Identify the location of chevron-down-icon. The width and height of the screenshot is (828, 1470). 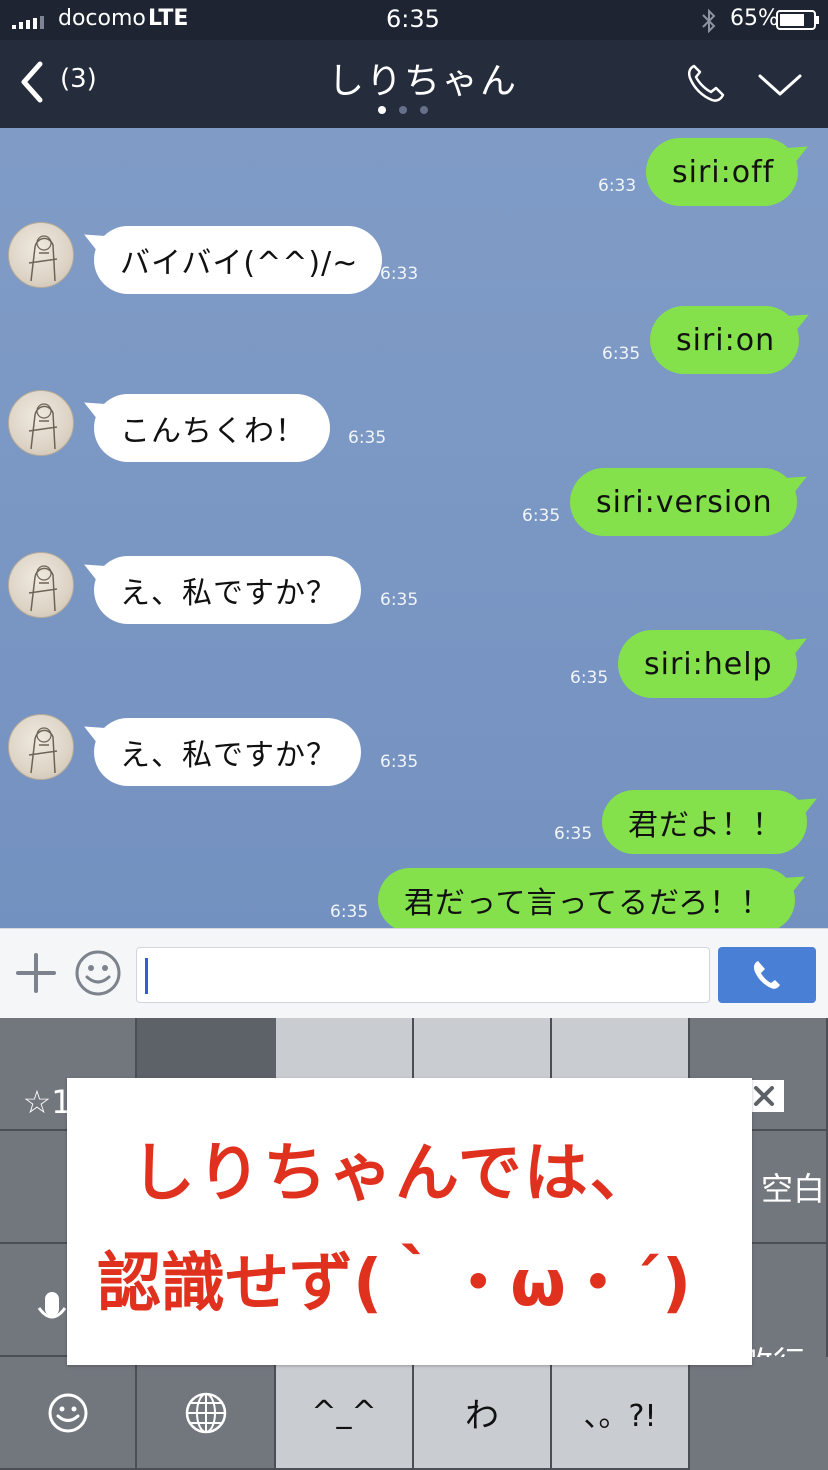
(780, 85).